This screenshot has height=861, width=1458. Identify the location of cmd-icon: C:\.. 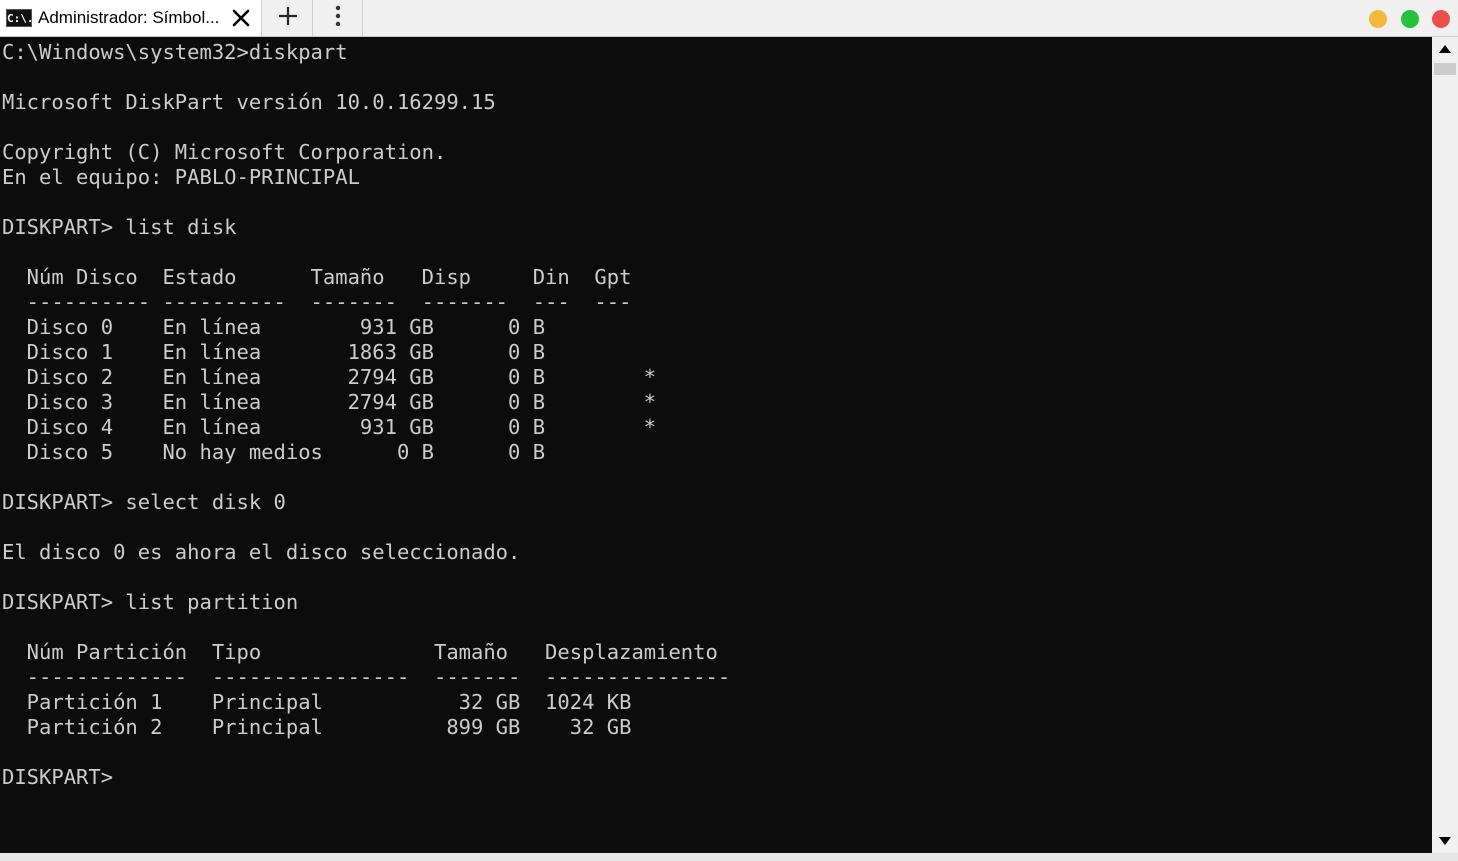
(20, 18).